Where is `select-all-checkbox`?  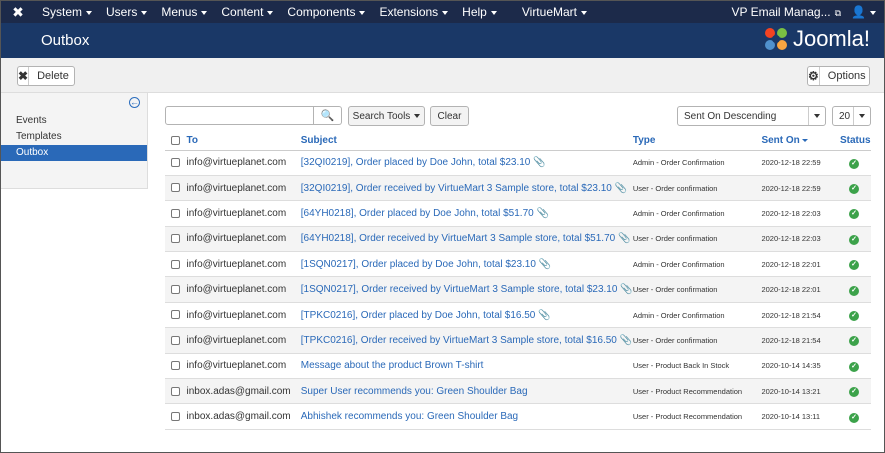 select-all-checkbox is located at coordinates (175, 140).